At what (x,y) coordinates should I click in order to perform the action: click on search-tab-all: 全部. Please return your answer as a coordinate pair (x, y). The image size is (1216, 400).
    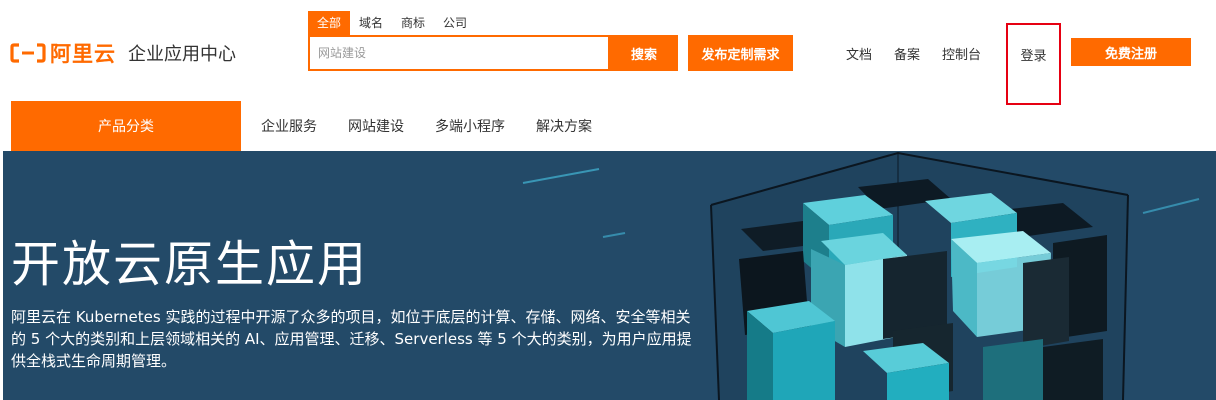
    Looking at the image, I should click on (329, 23).